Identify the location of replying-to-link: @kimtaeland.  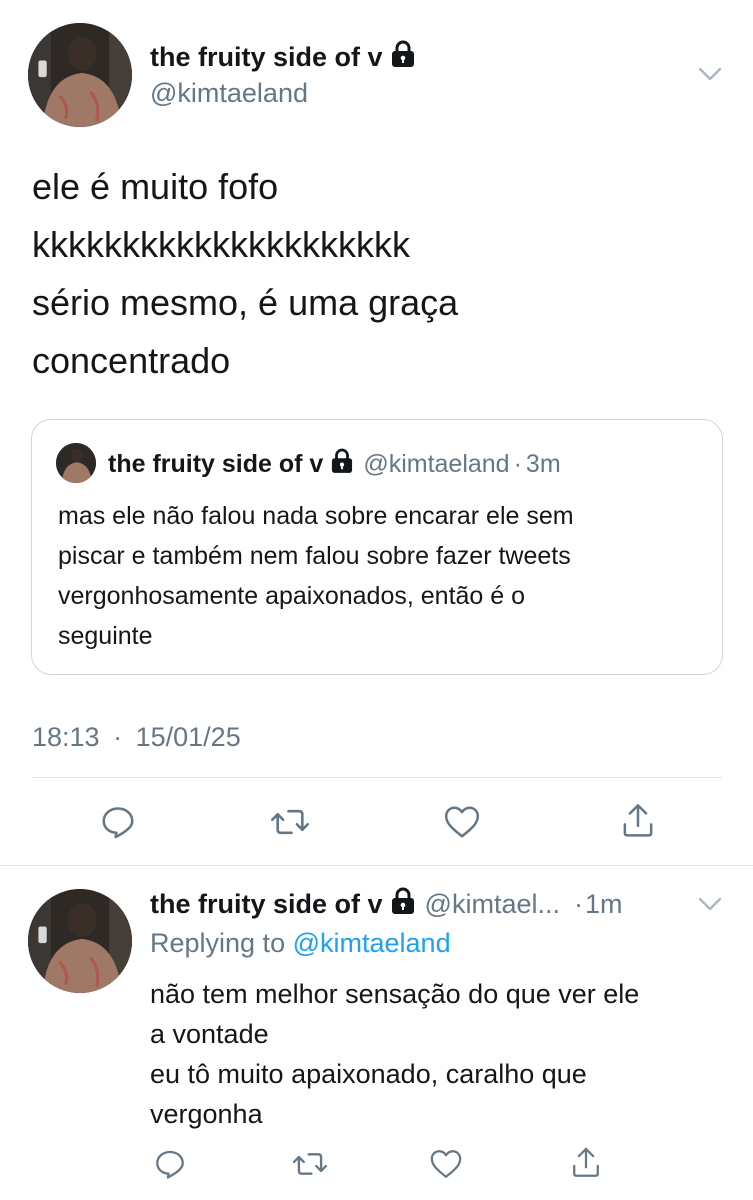
(372, 943).